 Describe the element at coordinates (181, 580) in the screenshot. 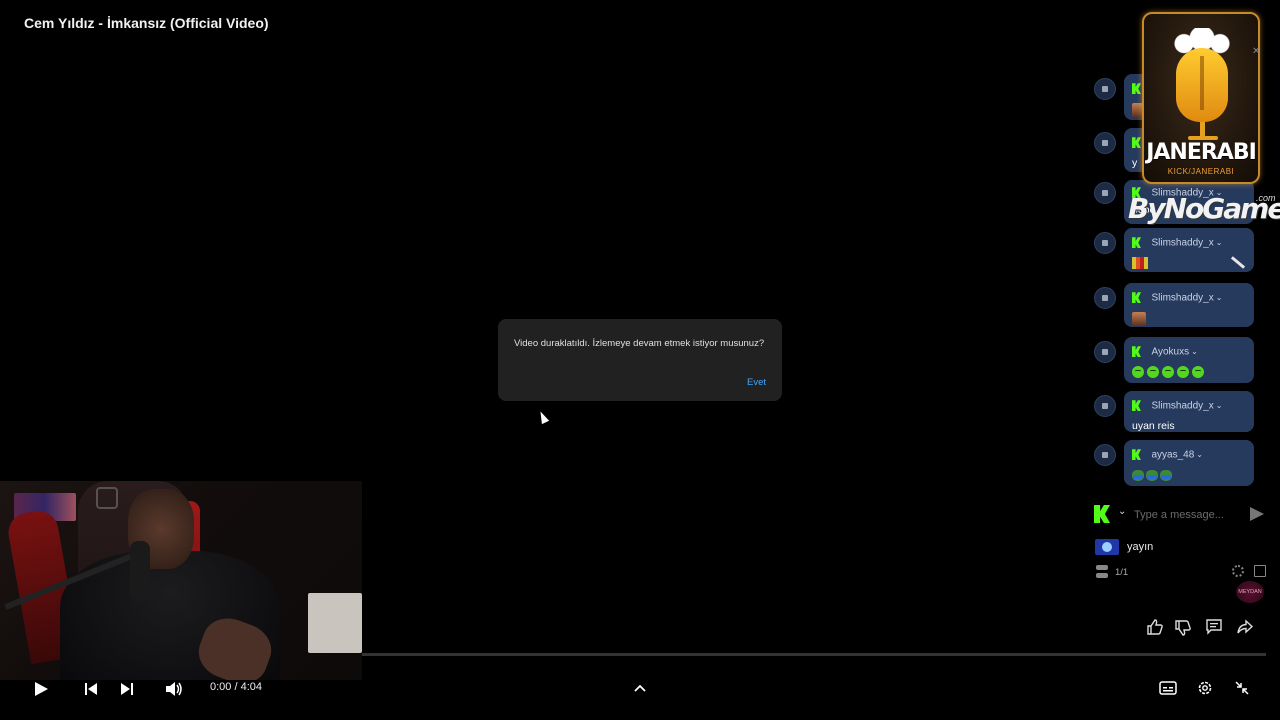

I see `webcam-overlay` at that location.